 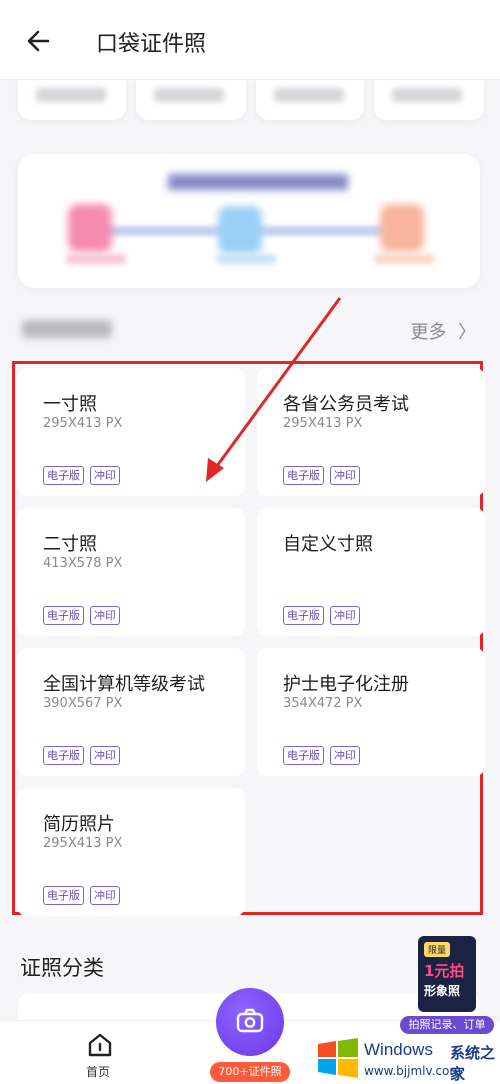 What do you see at coordinates (371, 432) in the screenshot?
I see `card-civil-service: 各省公务员考试 295X413 PX 电子版 冲印` at bounding box center [371, 432].